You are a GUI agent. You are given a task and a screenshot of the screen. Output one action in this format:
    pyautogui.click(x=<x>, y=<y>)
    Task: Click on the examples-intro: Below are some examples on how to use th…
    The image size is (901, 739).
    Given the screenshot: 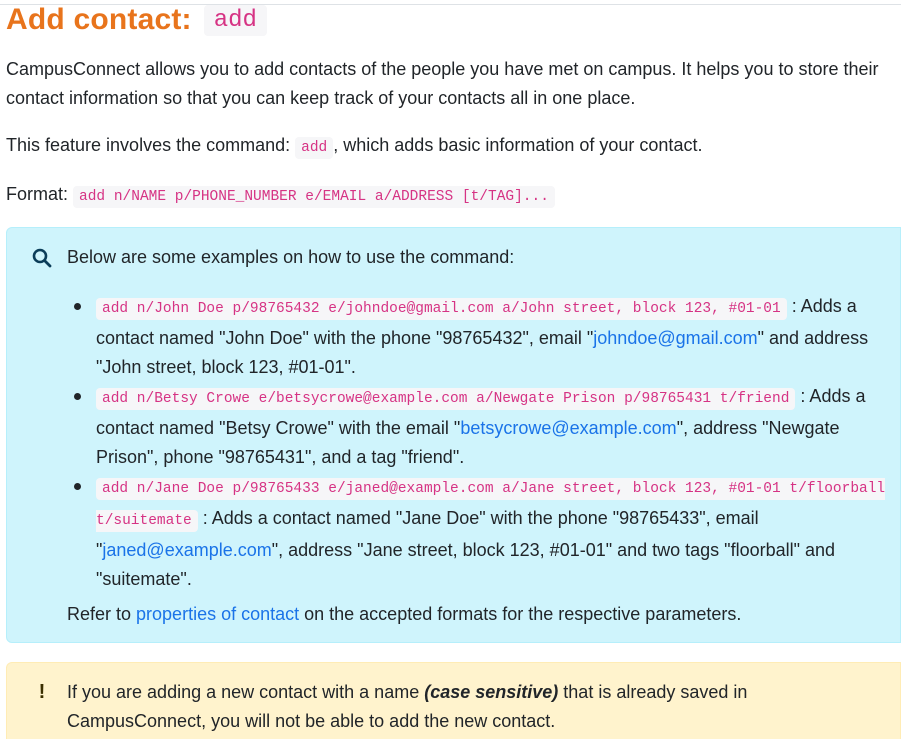 What is the action you would take?
    pyautogui.click(x=291, y=257)
    